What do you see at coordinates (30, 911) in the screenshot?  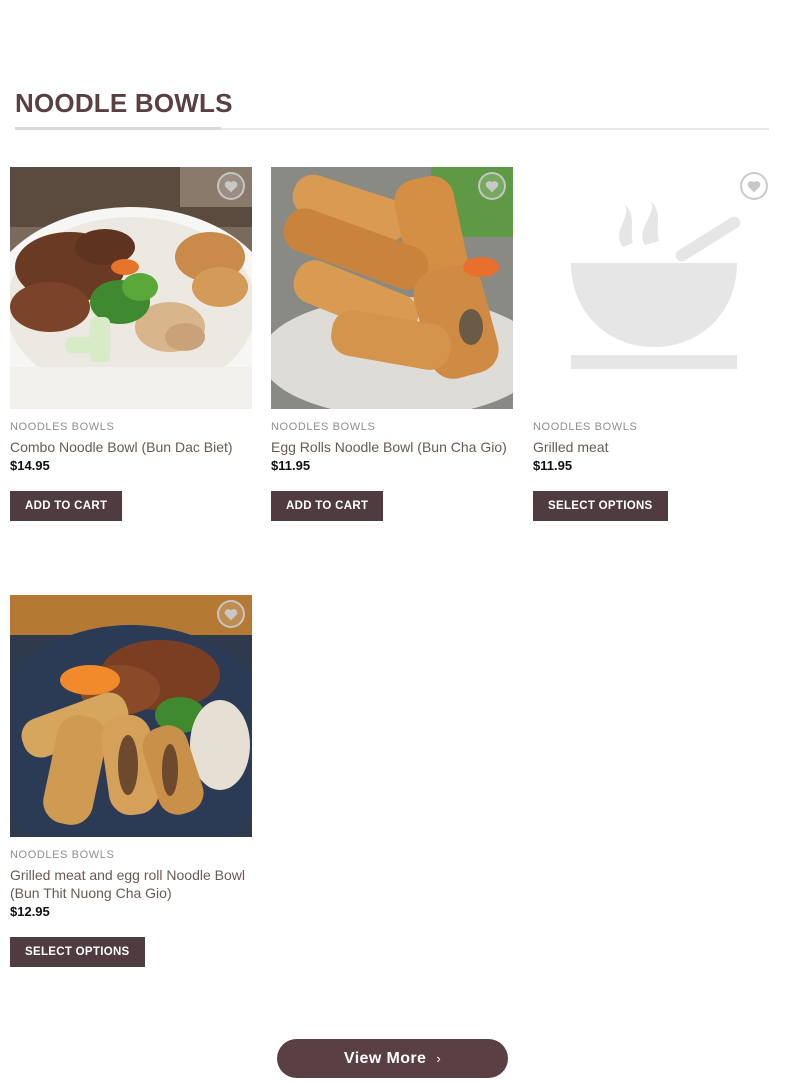 I see `product-price: $12.95` at bounding box center [30, 911].